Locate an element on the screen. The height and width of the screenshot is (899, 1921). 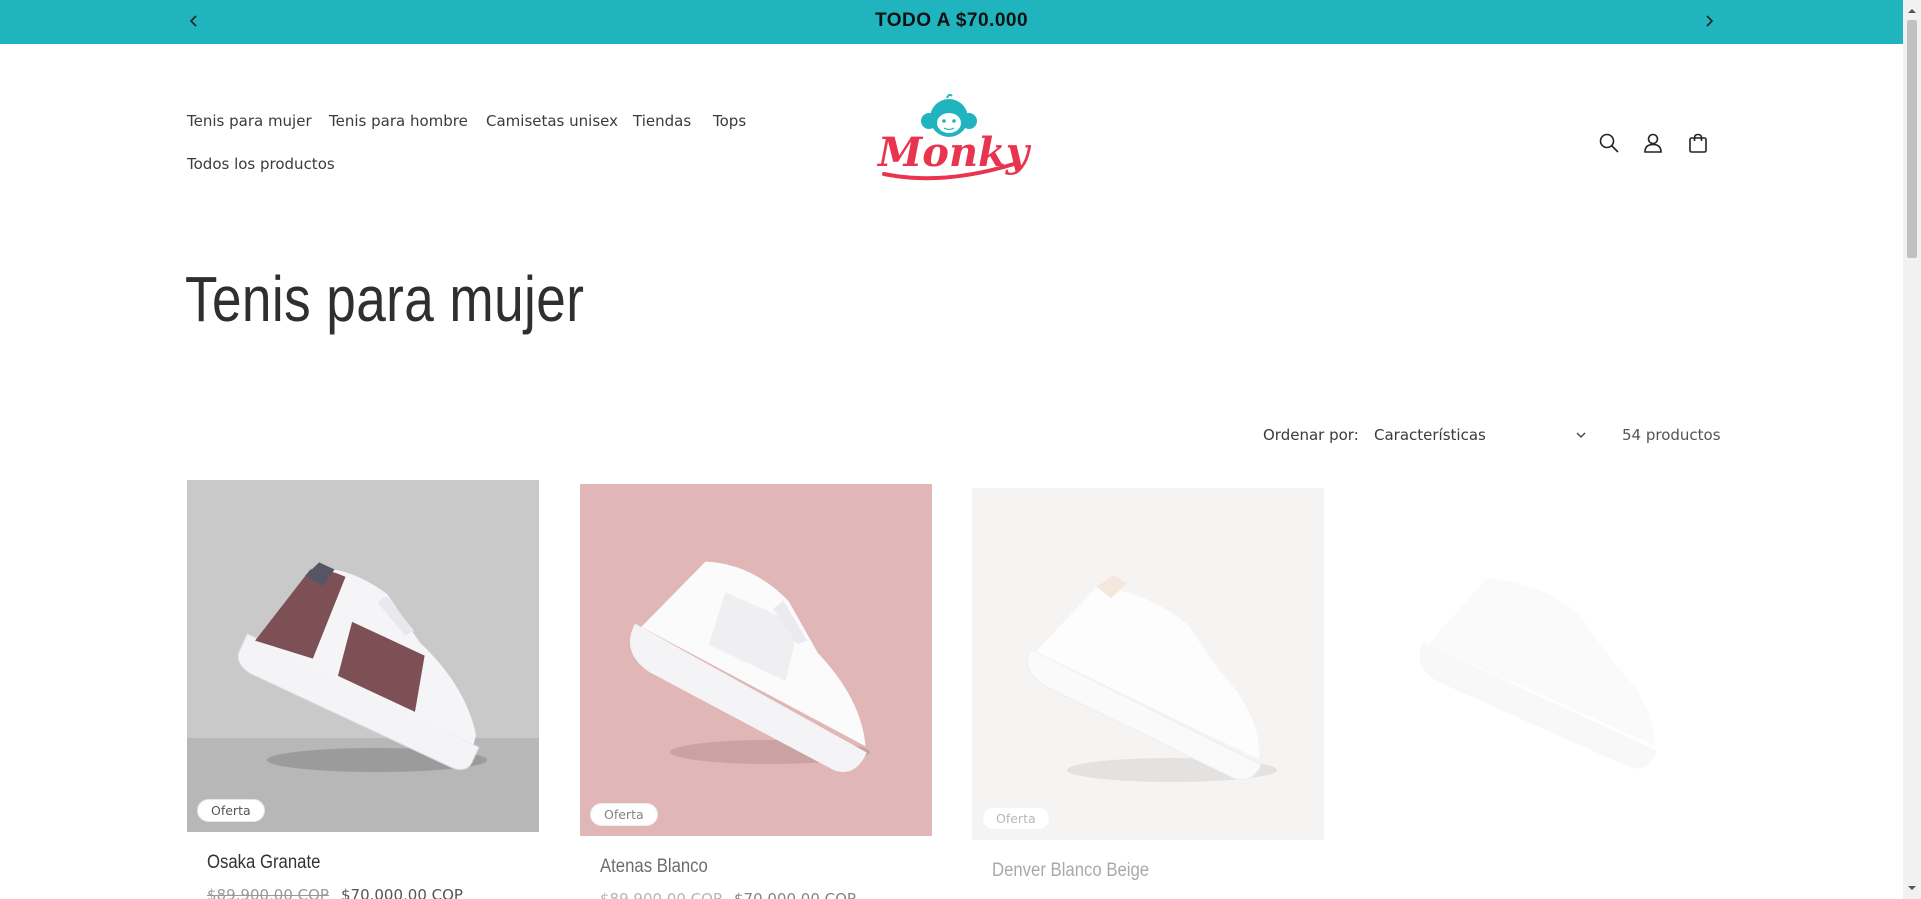
search-icon is located at coordinates (1609, 143).